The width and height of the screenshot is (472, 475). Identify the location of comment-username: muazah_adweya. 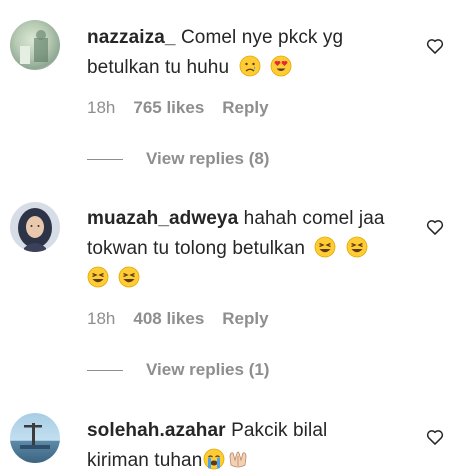
(162, 218).